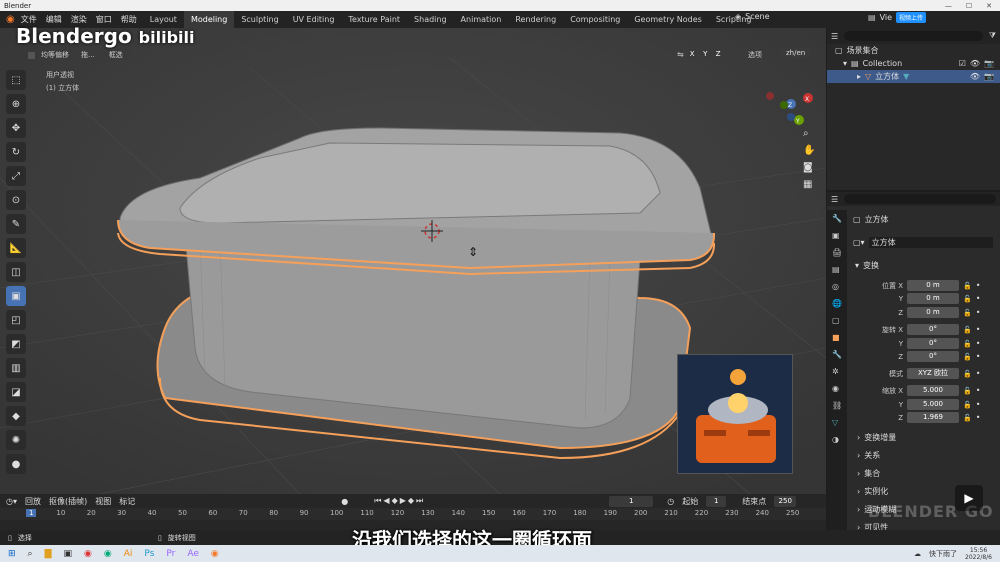 The width and height of the screenshot is (1000, 562). What do you see at coordinates (193, 554) in the screenshot?
I see `aftereffects-icon: Ae` at bounding box center [193, 554].